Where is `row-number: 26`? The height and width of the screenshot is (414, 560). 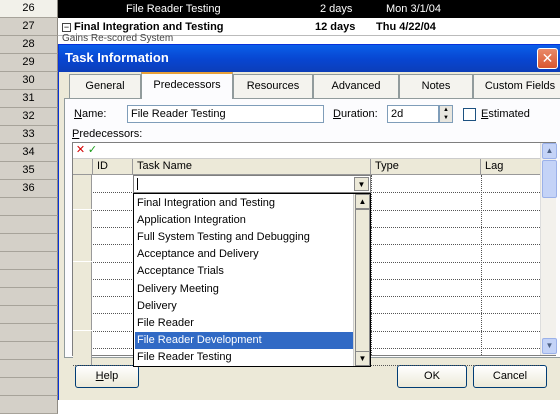
row-number: 26 is located at coordinates (29, 9).